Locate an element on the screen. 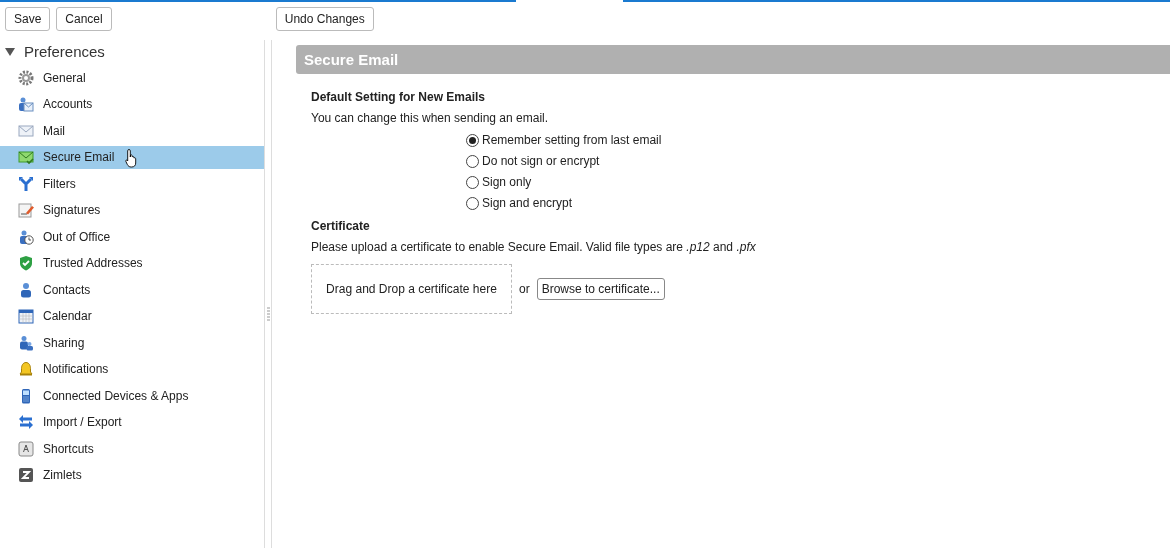  hint-text: Please upload a certificate to enable Secure Email. Valid file types are .p12 and .pfx is located at coordinates (534, 247).